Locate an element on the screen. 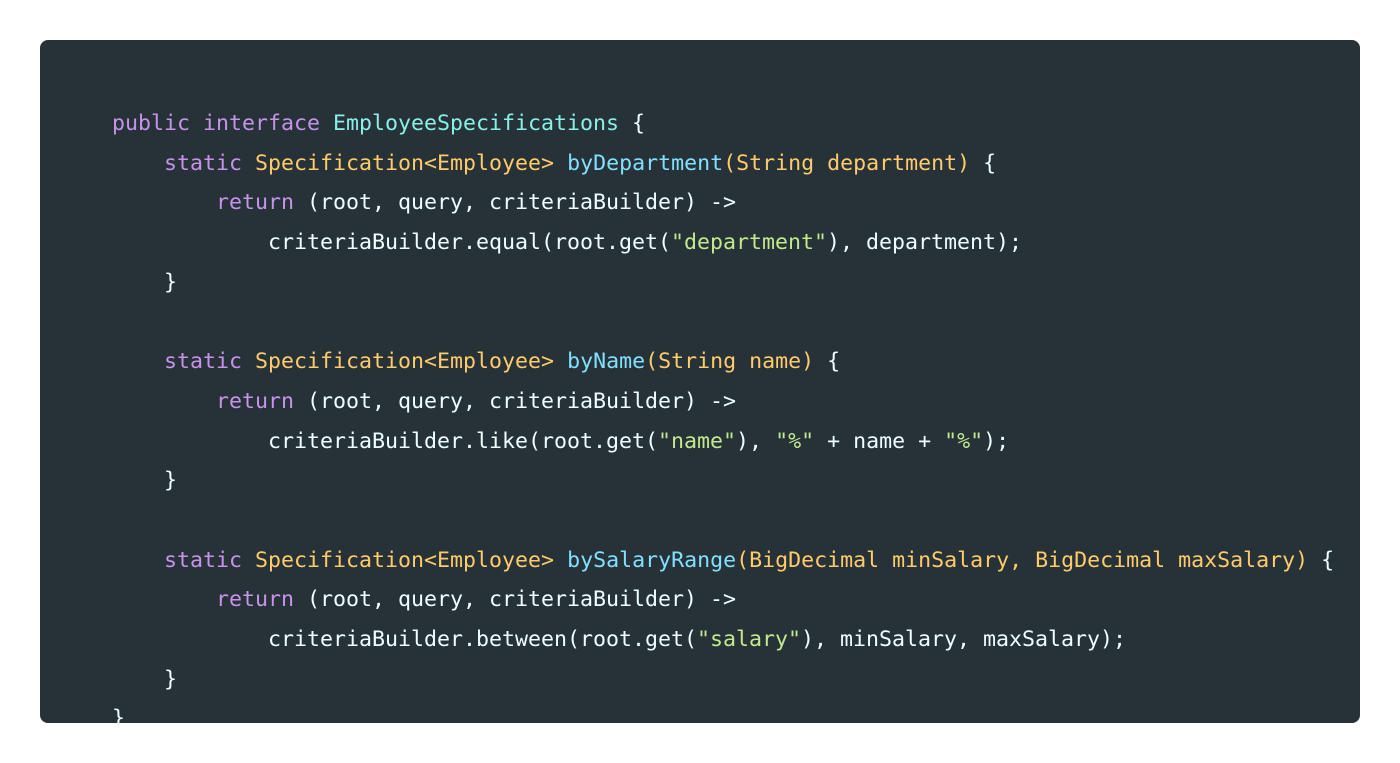 The image size is (1400, 763). code-token-plain: ); is located at coordinates (996, 441).